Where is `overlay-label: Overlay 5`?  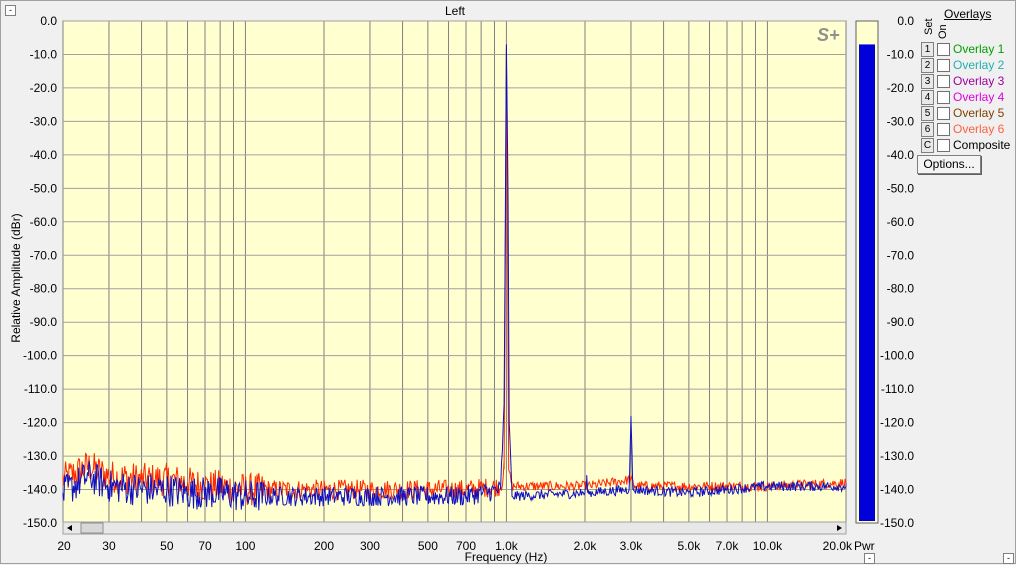
overlay-label: Overlay 5 is located at coordinates (979, 113).